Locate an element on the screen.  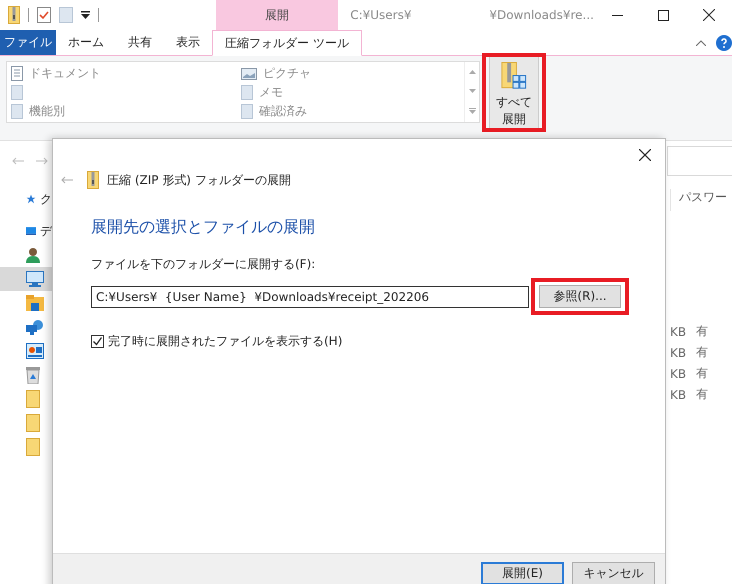
field-label: ファイルを下のフォルダーに展開する(F): is located at coordinates (203, 264).